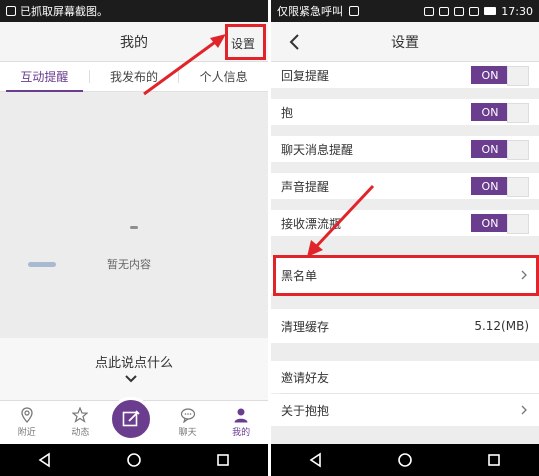 This screenshot has width=539, height=476. Describe the element at coordinates (241, 415) in the screenshot. I see `person-icon` at that location.